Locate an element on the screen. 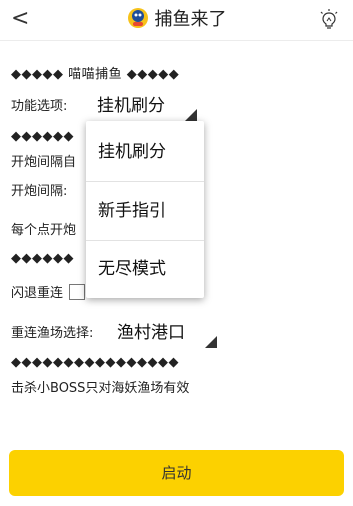  fire-interval-auto-label: 开炮间隔自 is located at coordinates (44, 162).